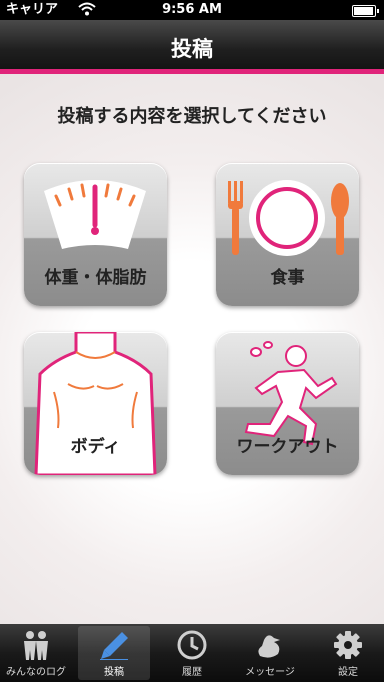 This screenshot has height=682, width=384. Describe the element at coordinates (95, 234) in the screenshot. I see `weight-body-fat-tile: 体重・体脂肪` at that location.